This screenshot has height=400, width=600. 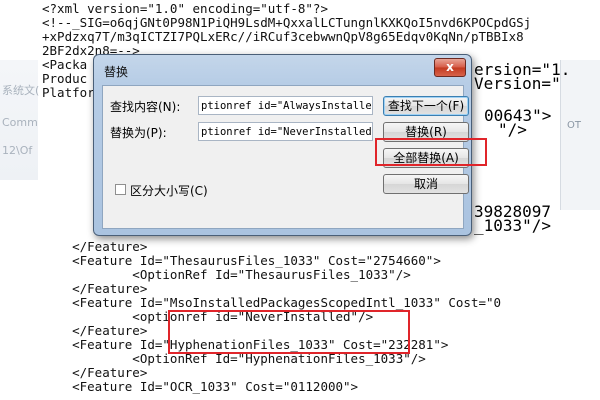 What do you see at coordinates (512, 129) in the screenshot?
I see `code-fragment: "/>` at bounding box center [512, 129].